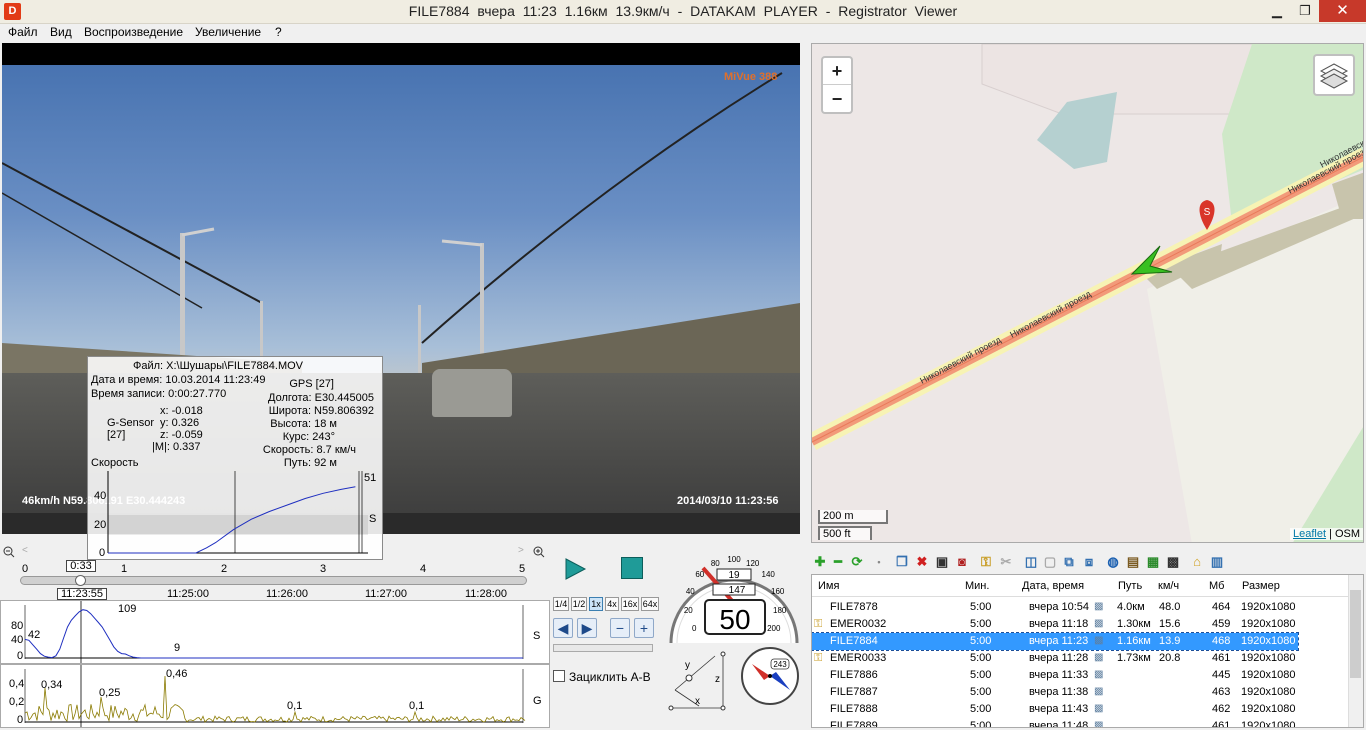 The height and width of the screenshot is (730, 1366). What do you see at coordinates (818, 658) in the screenshot?
I see `locked-key-icon: ⚿` at bounding box center [818, 658].